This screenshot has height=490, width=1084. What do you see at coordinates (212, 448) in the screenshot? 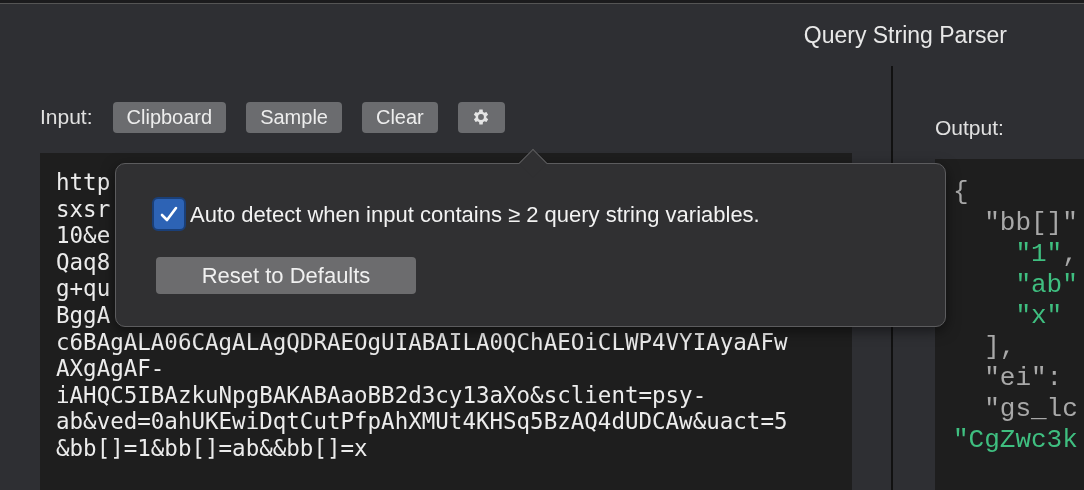
I see `input-text-line: &bb[]=1&bb[]=ab&&bb[]=x` at bounding box center [212, 448].